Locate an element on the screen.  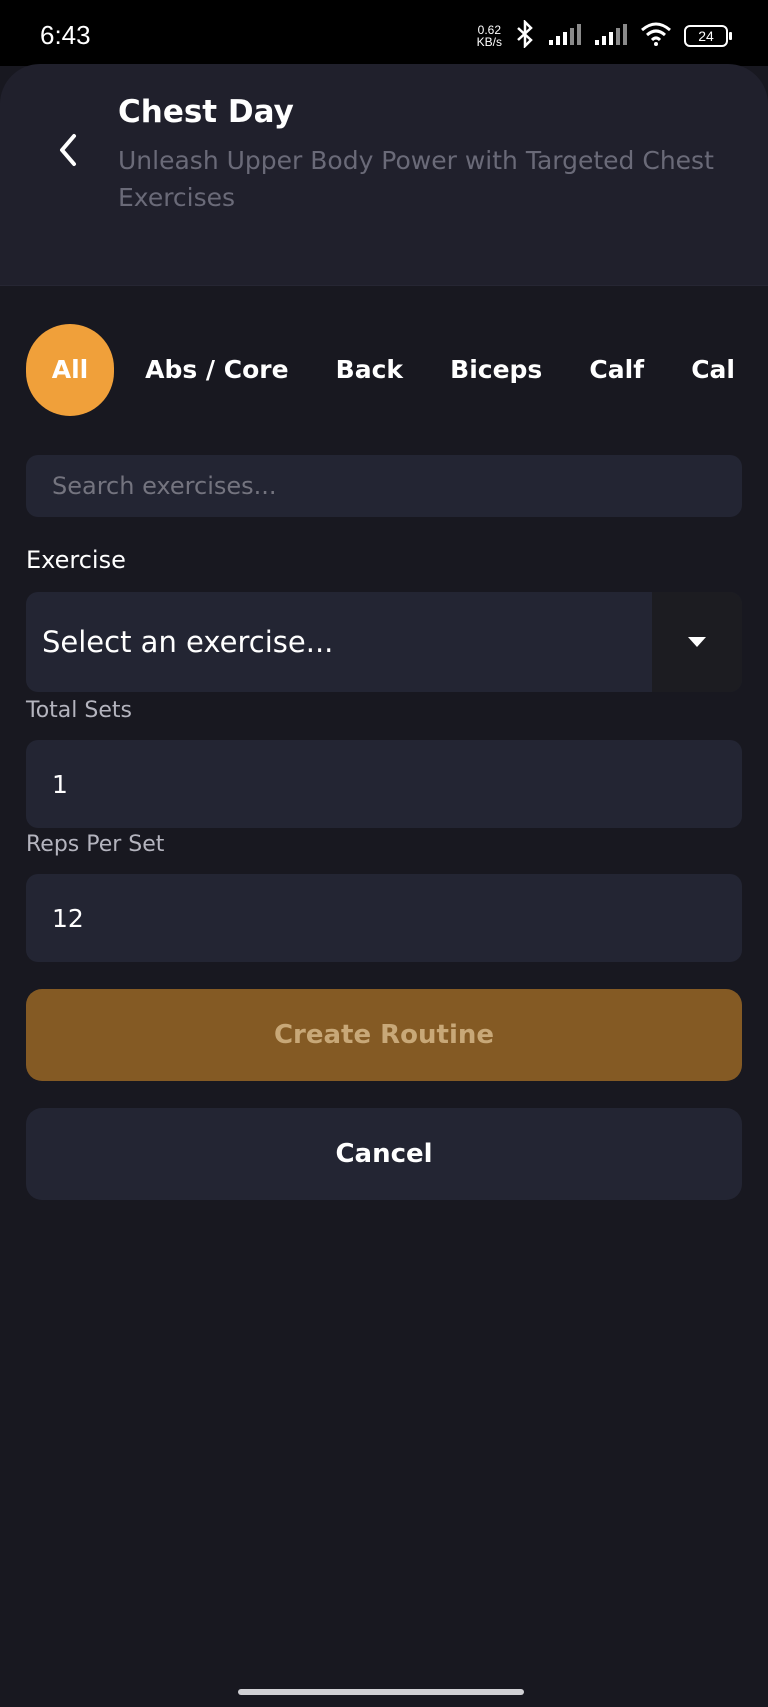
dropdown-button is located at coordinates (697, 642).